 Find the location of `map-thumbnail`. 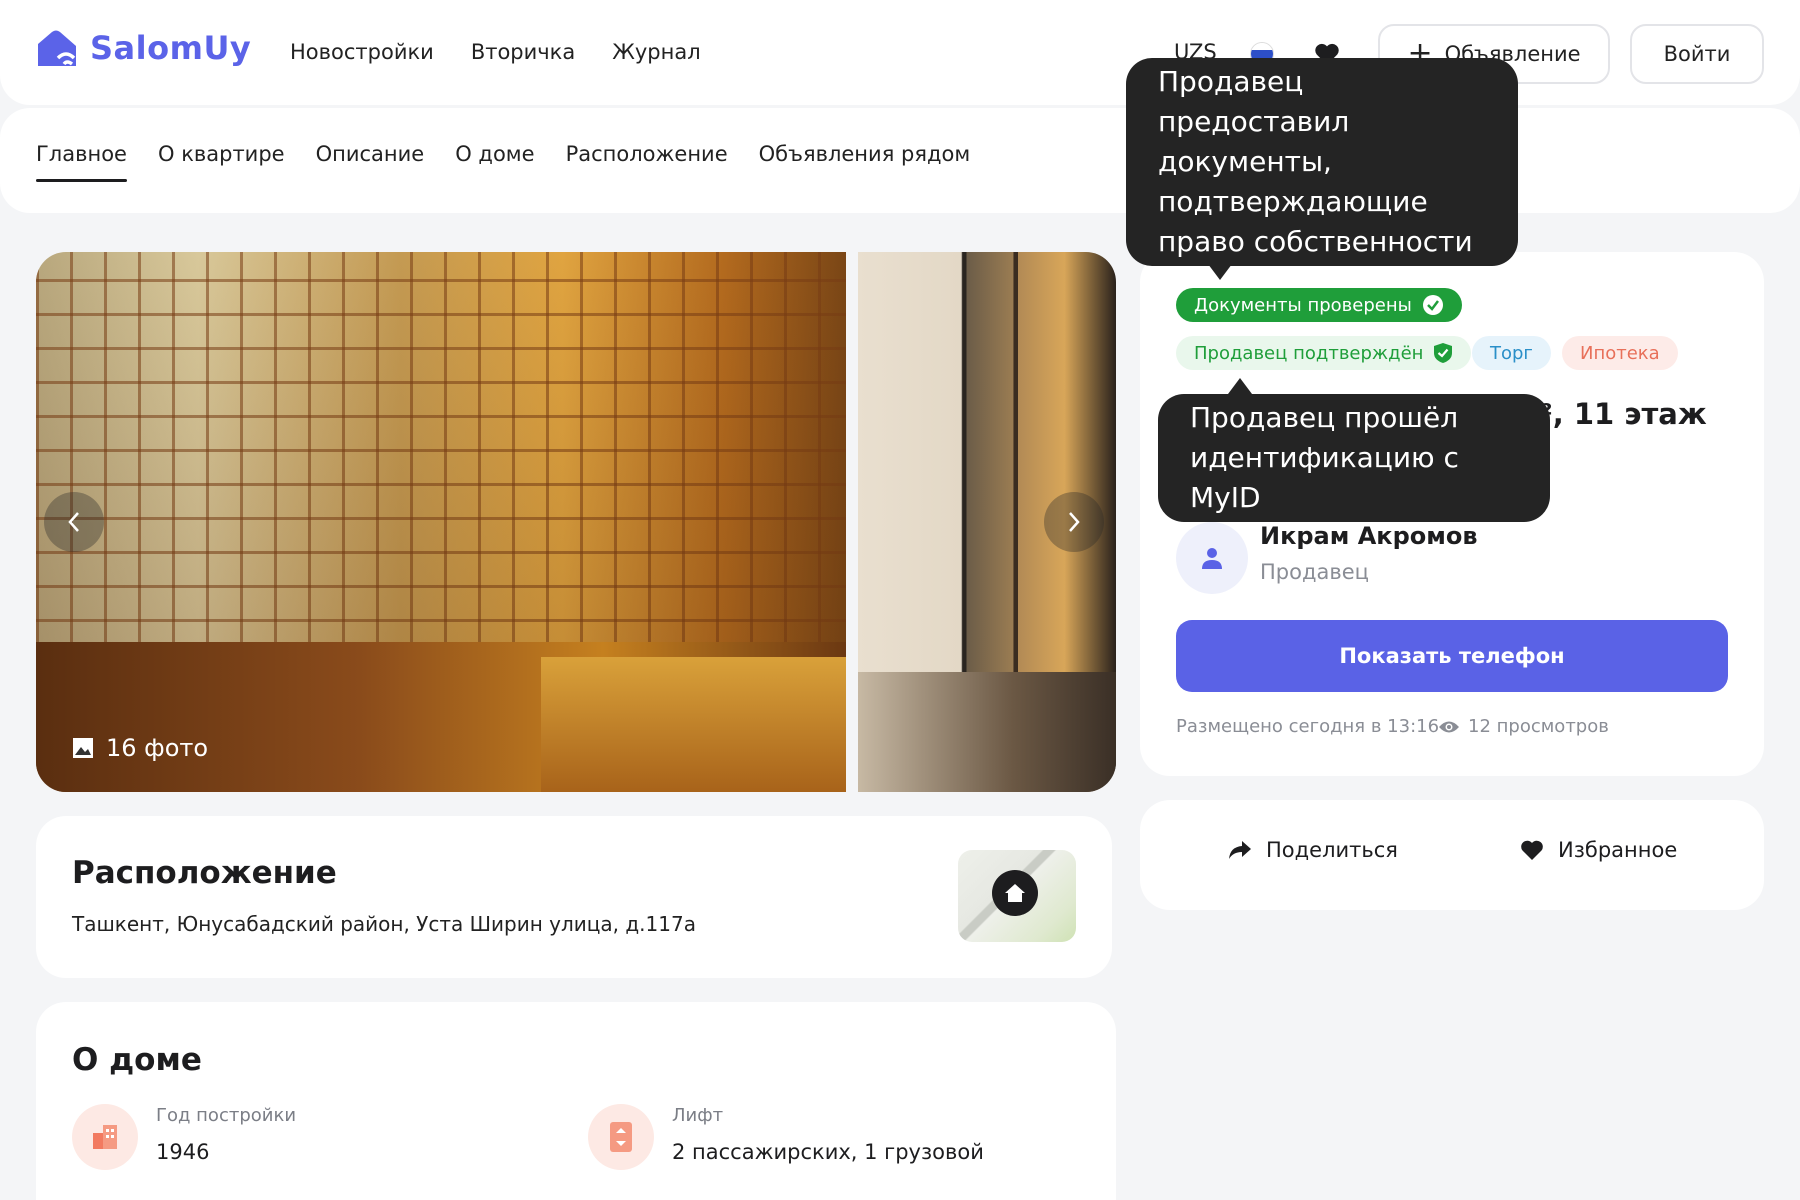

map-thumbnail is located at coordinates (1017, 896).